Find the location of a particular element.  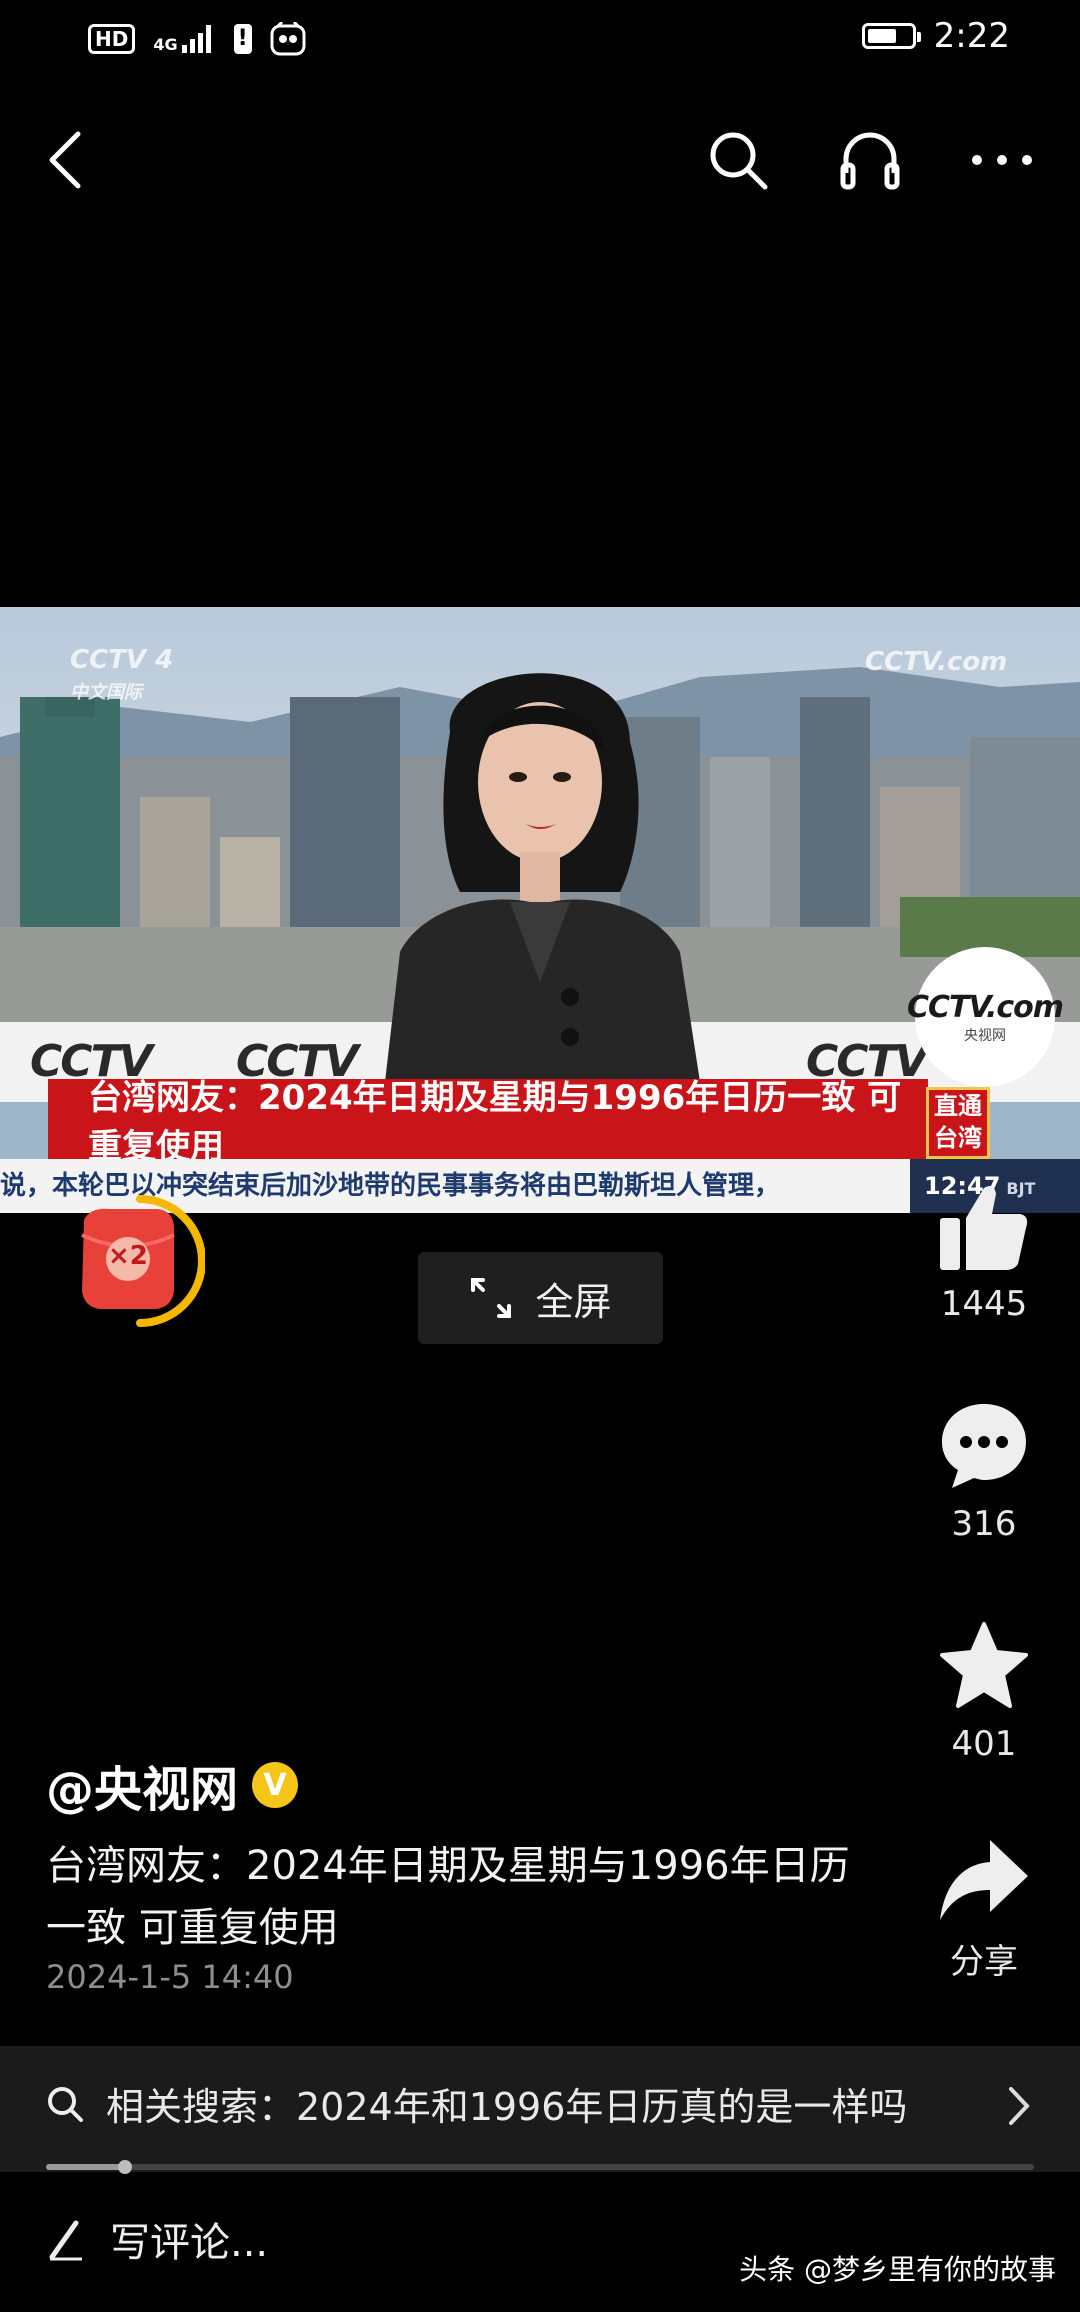

headphones-icon is located at coordinates (870, 161).